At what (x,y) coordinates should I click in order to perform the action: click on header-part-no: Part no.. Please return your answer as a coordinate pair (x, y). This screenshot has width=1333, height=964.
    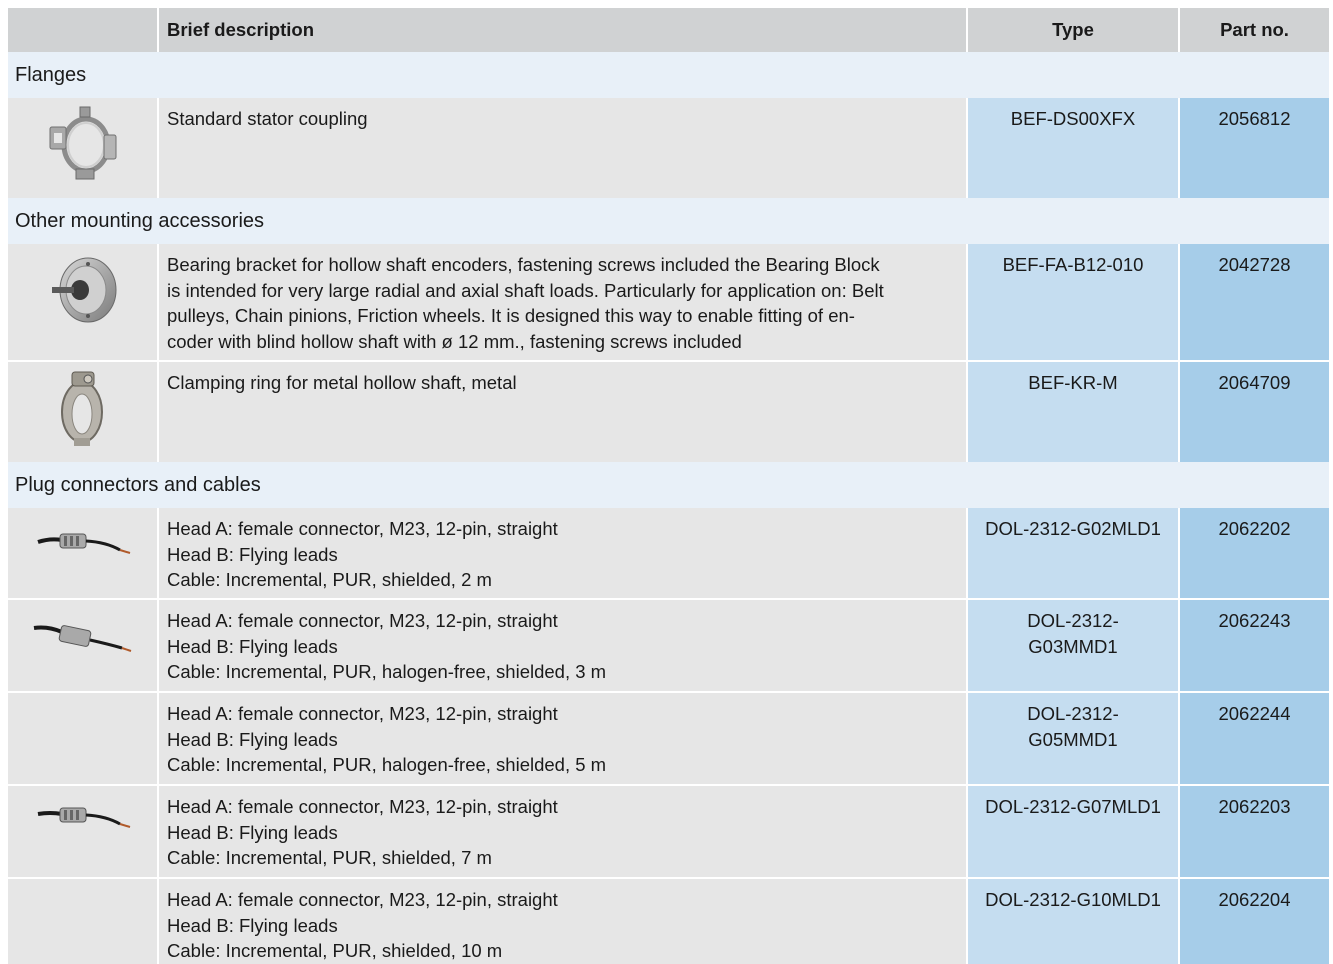
    Looking at the image, I should click on (1254, 30).